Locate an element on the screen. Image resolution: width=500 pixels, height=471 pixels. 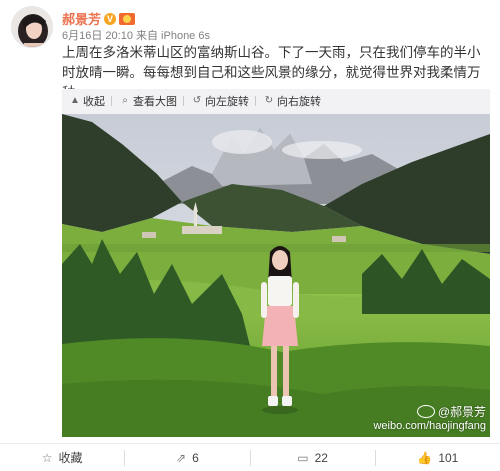
collapse-label: 收起 is located at coordinates (94, 101).